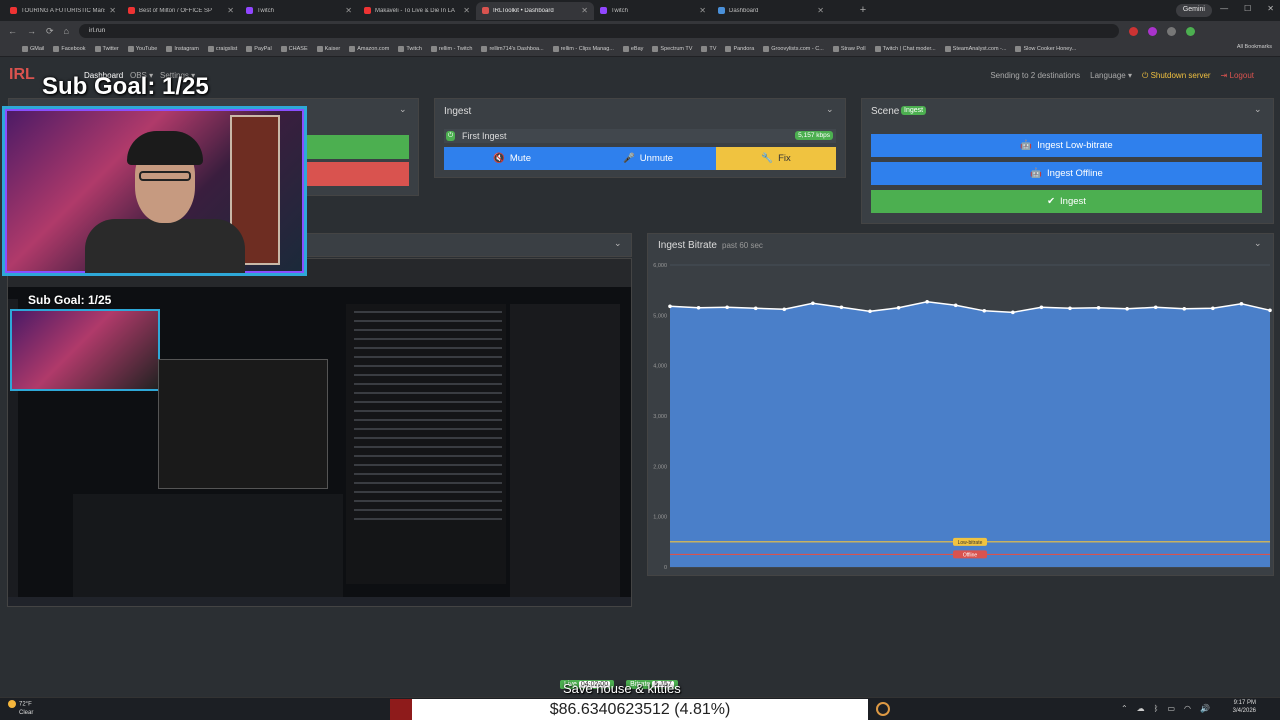  Describe the element at coordinates (106, 48) in the screenshot. I see `bookmark-item: Twitter` at that location.